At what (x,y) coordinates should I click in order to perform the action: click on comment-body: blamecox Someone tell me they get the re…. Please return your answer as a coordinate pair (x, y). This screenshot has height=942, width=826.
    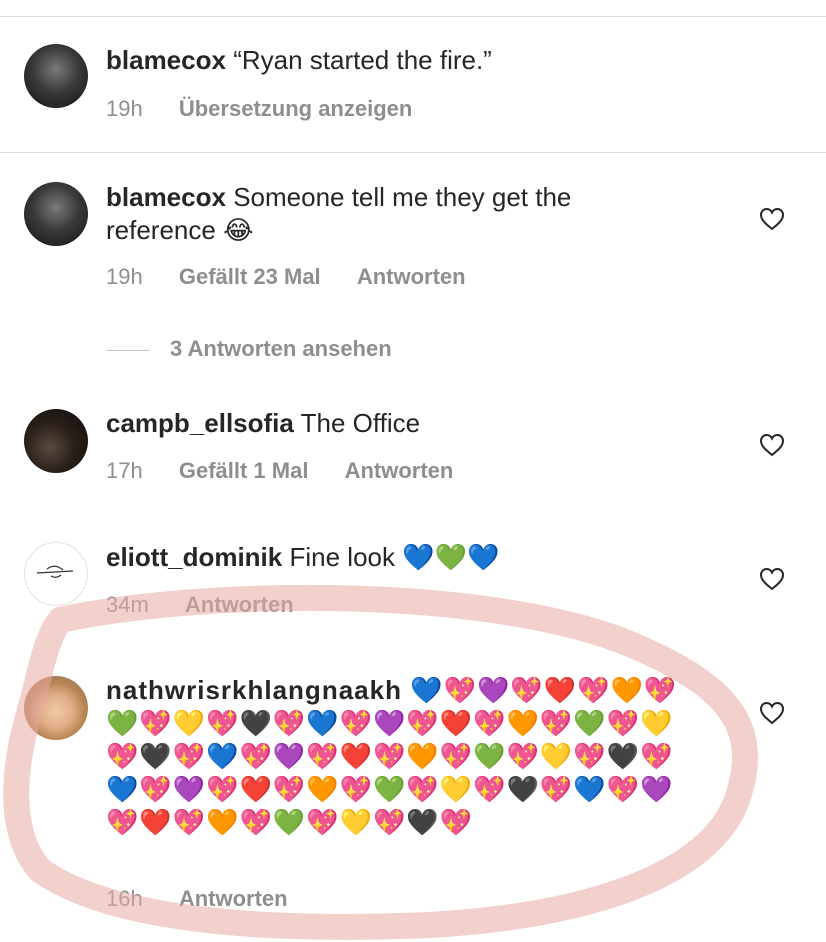
    Looking at the image, I should click on (386, 214).